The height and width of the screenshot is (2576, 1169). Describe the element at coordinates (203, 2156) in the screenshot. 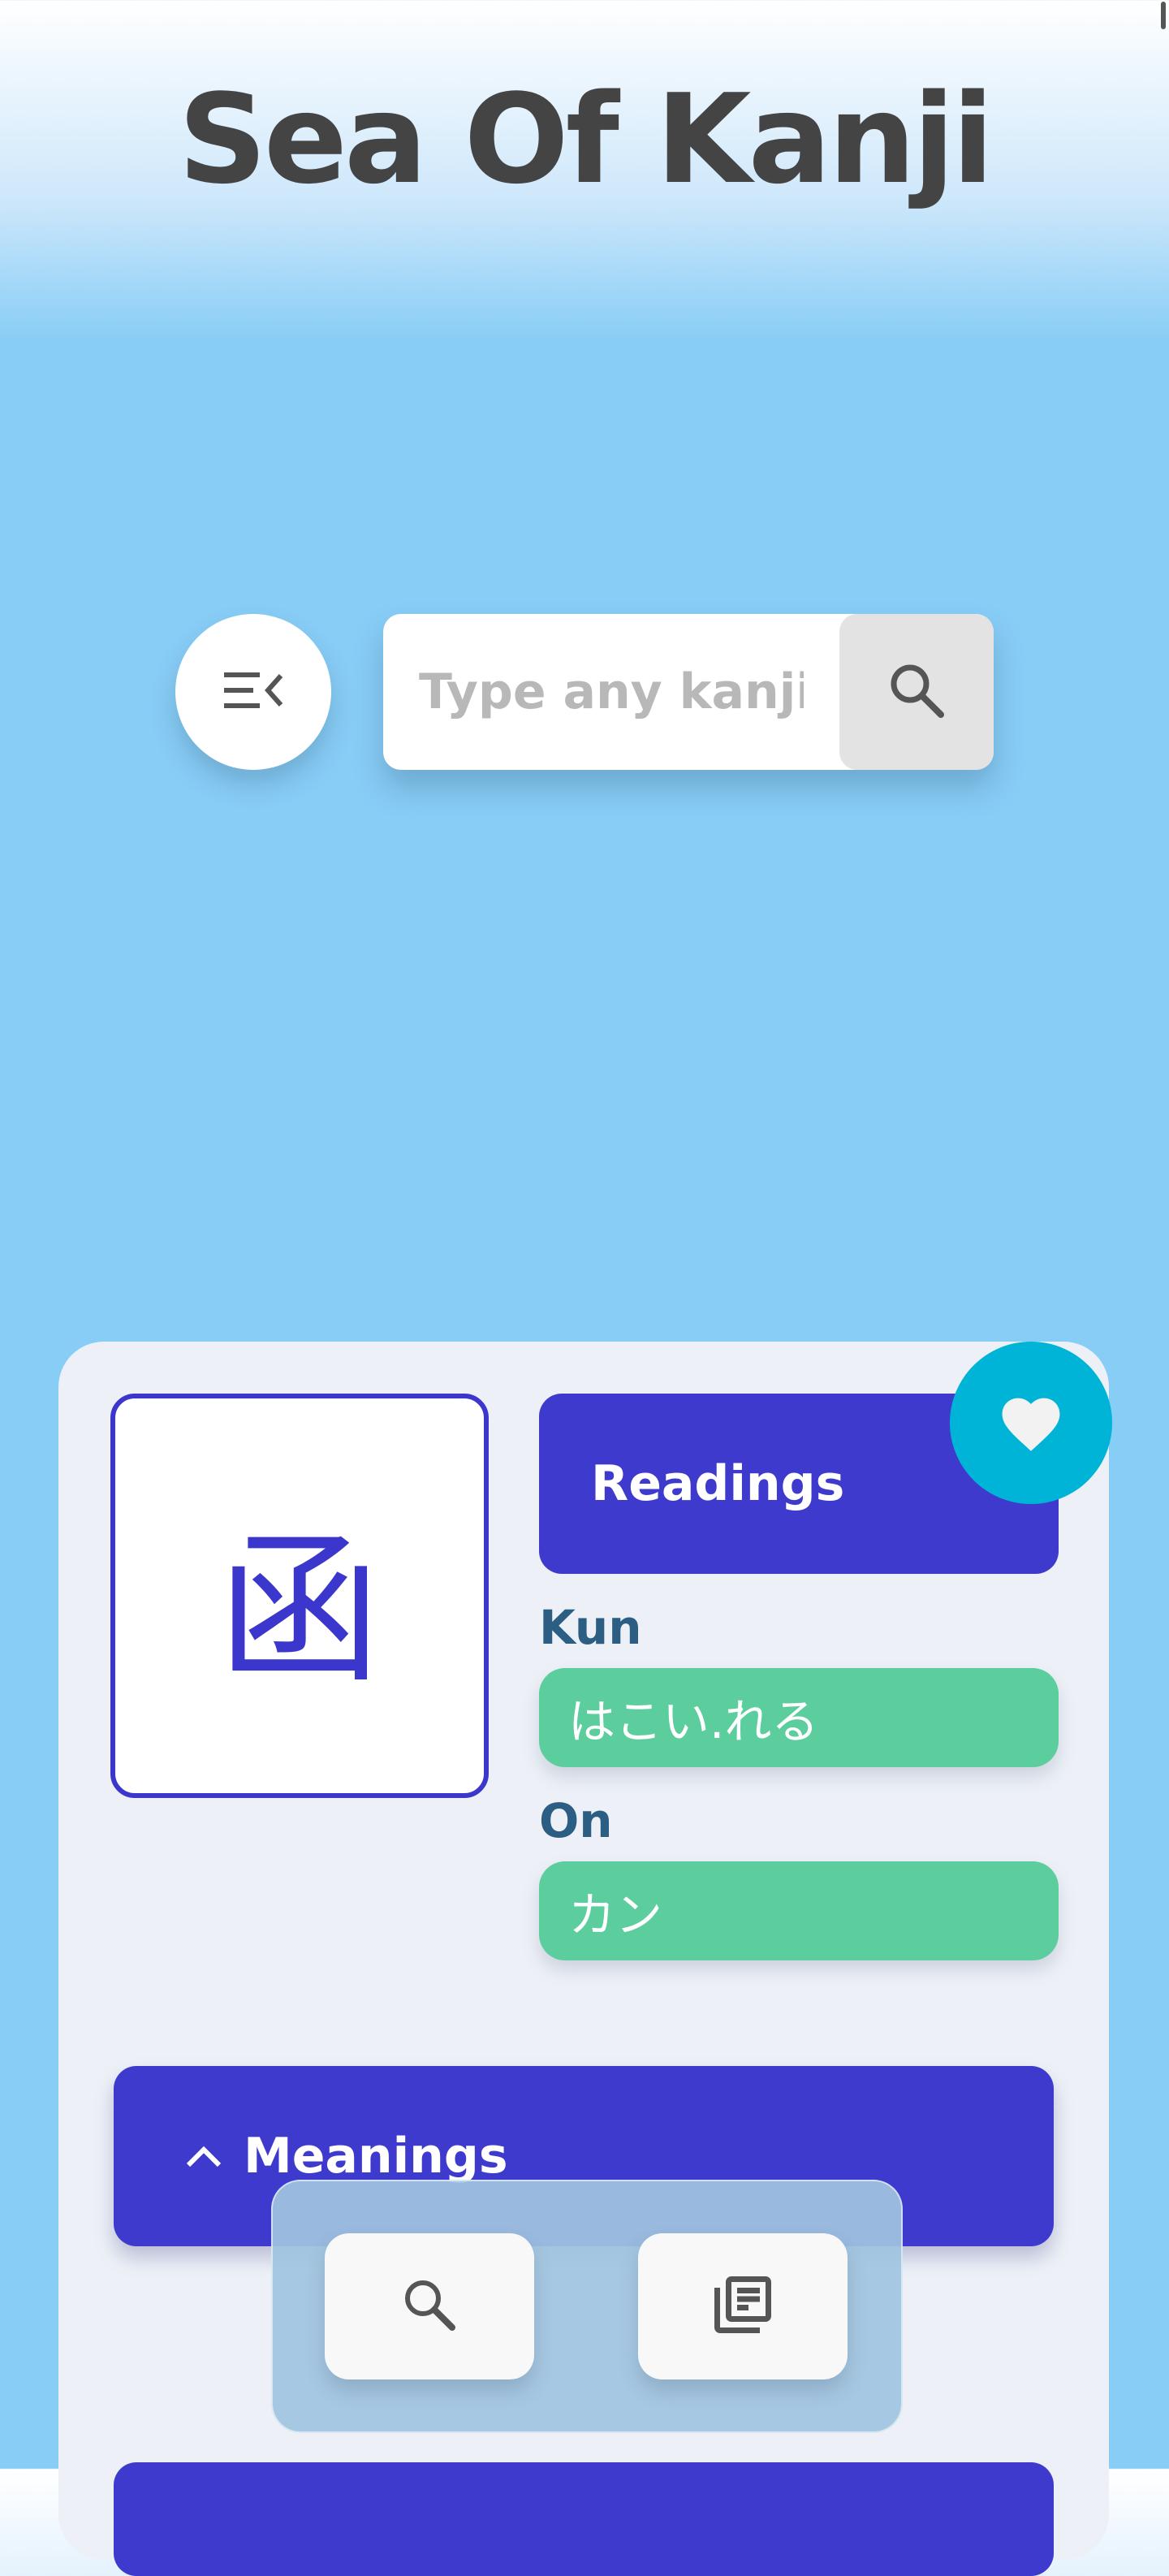

I see `chevron-up-icon` at that location.